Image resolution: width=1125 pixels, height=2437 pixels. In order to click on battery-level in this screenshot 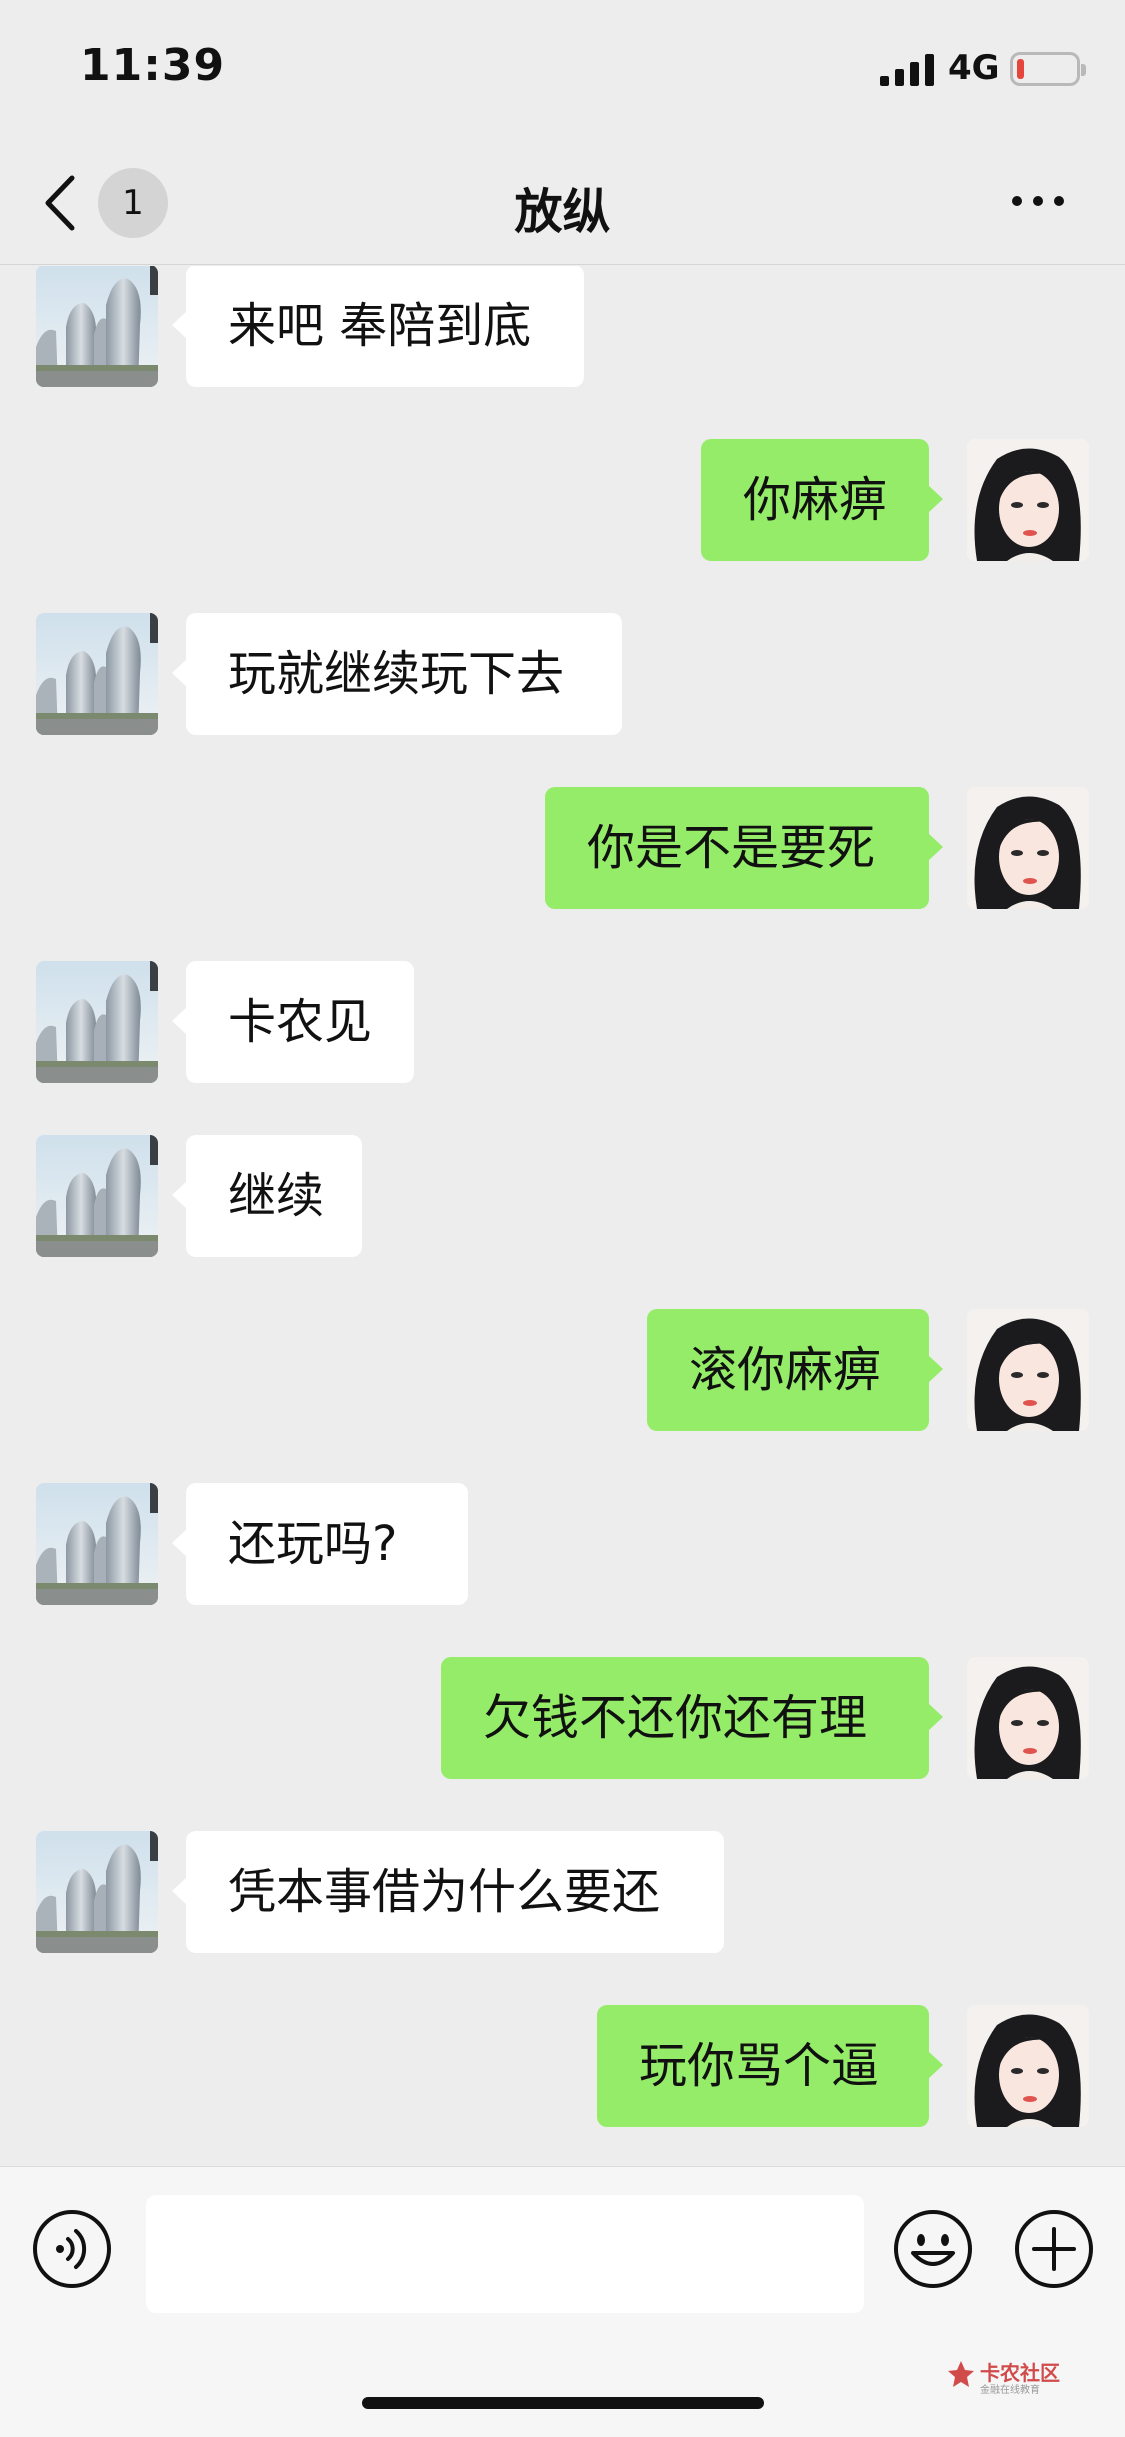, I will do `click(1020, 69)`.